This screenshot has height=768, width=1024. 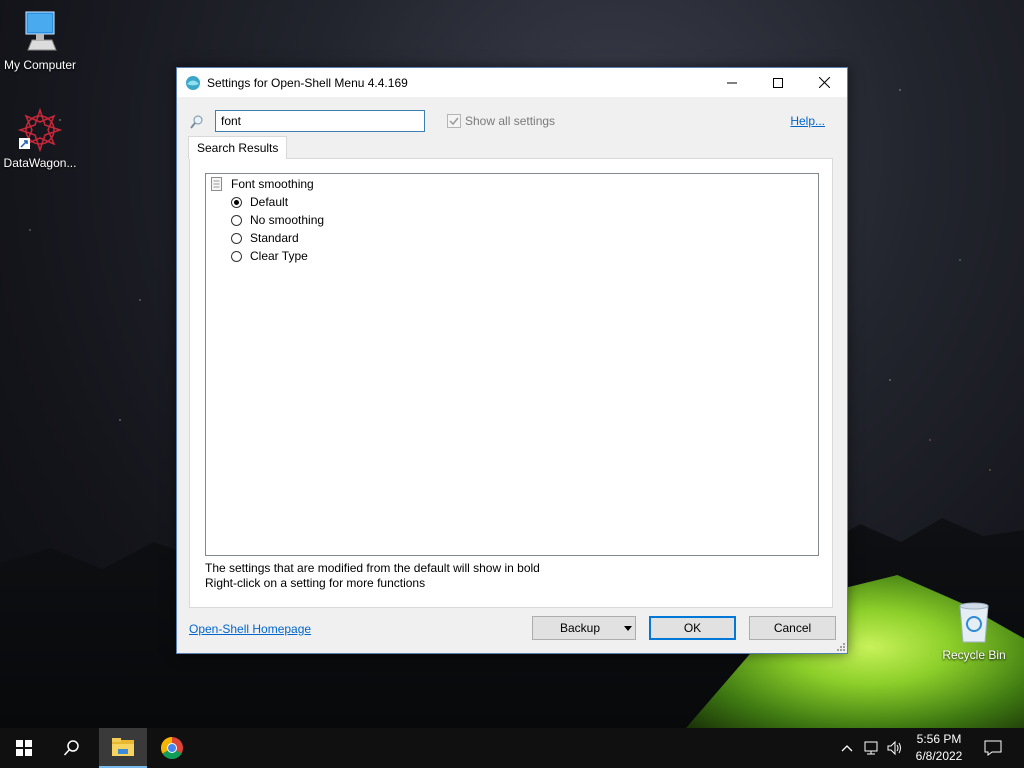 I want to click on minimize-button, so click(x=732, y=82).